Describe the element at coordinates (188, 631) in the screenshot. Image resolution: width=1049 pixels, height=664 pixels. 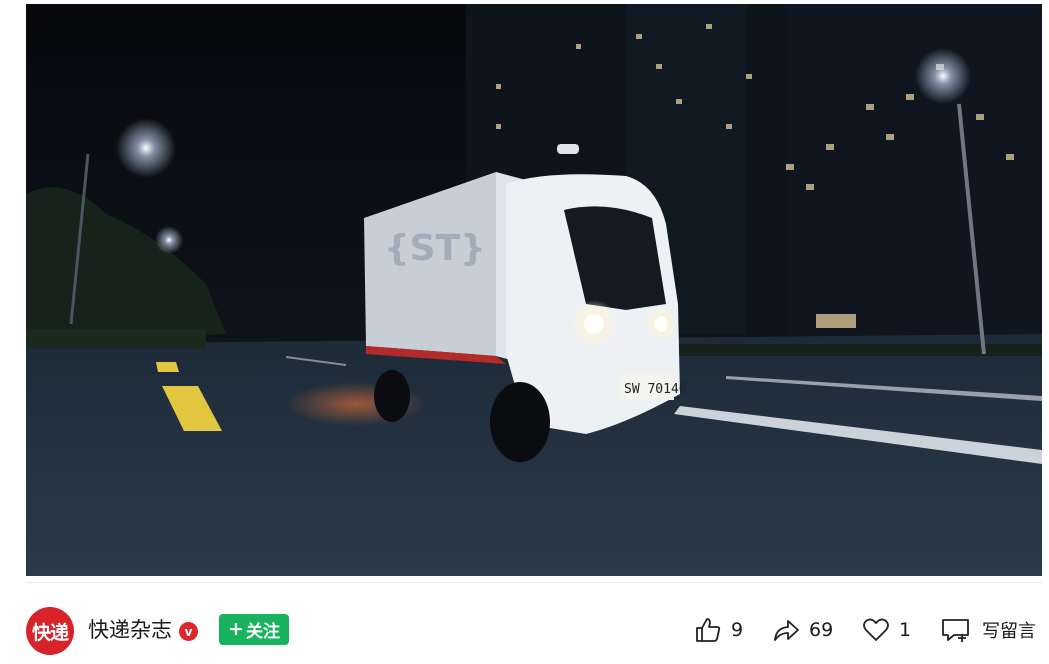
I see `verified-badge-icon: v` at that location.